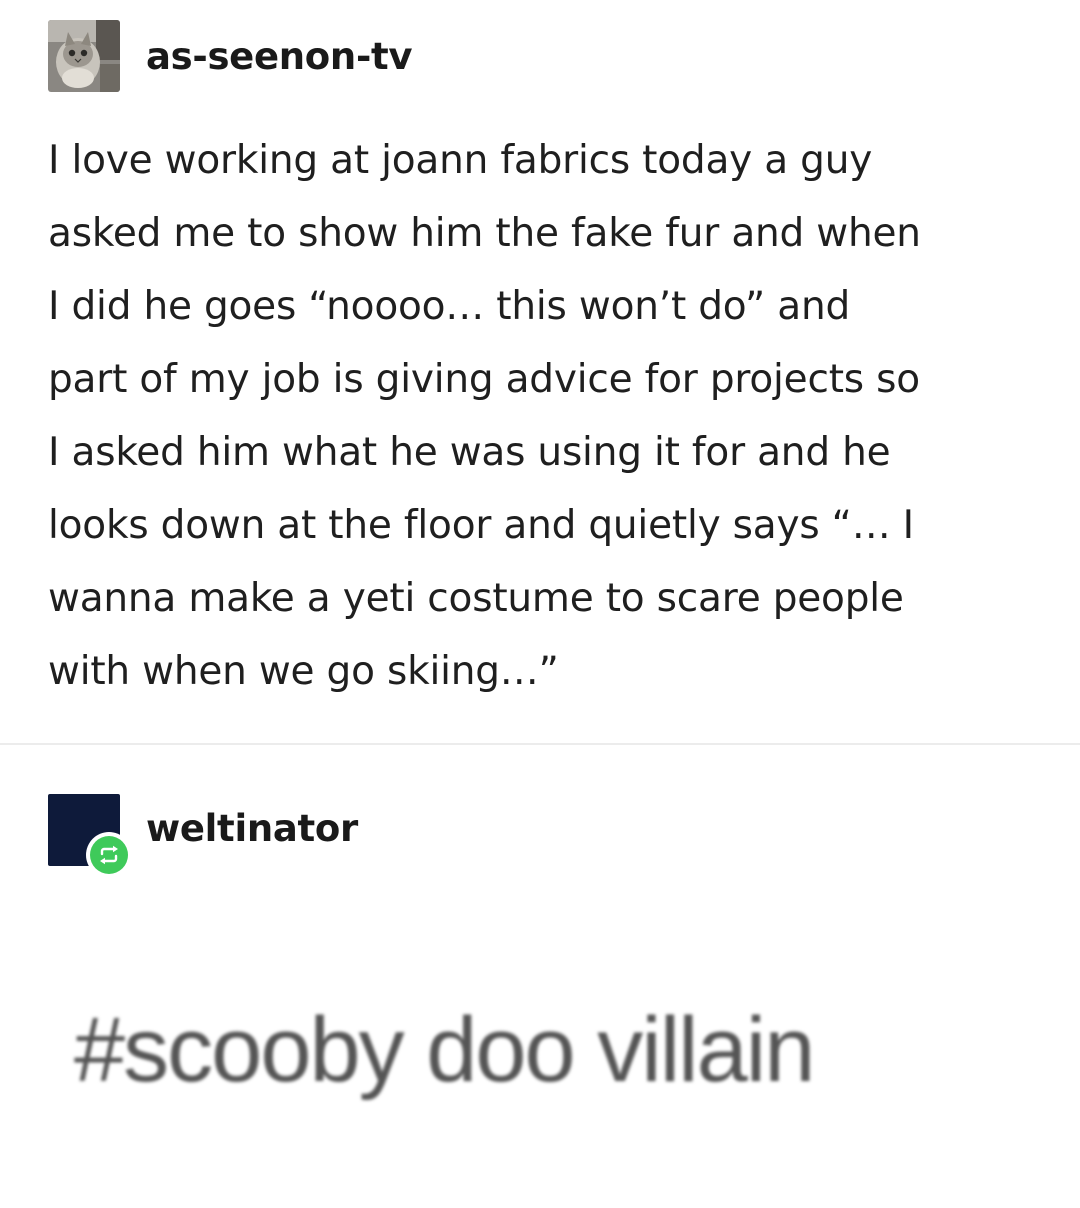 The width and height of the screenshot is (1080, 1208). Describe the element at coordinates (279, 56) in the screenshot. I see `post-author-username: as-seenon-tv` at that location.